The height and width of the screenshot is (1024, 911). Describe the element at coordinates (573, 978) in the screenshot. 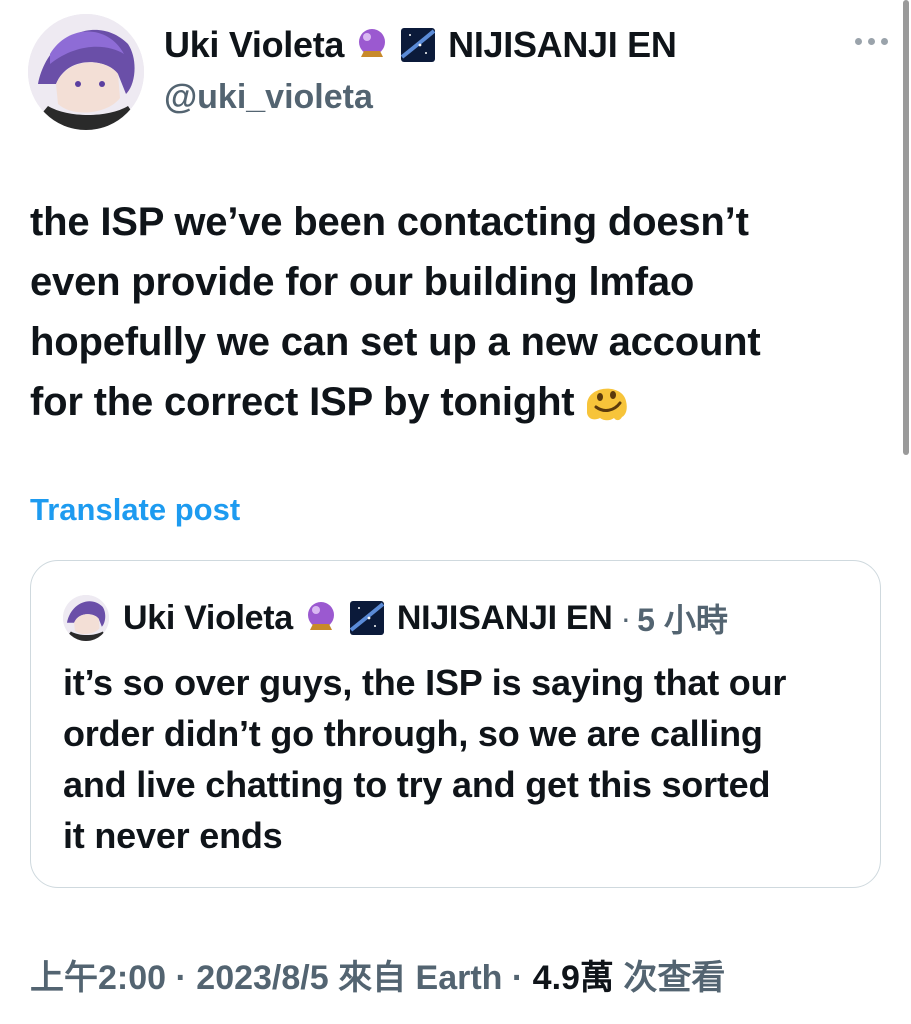

I see `views-count: 4.9萬` at that location.